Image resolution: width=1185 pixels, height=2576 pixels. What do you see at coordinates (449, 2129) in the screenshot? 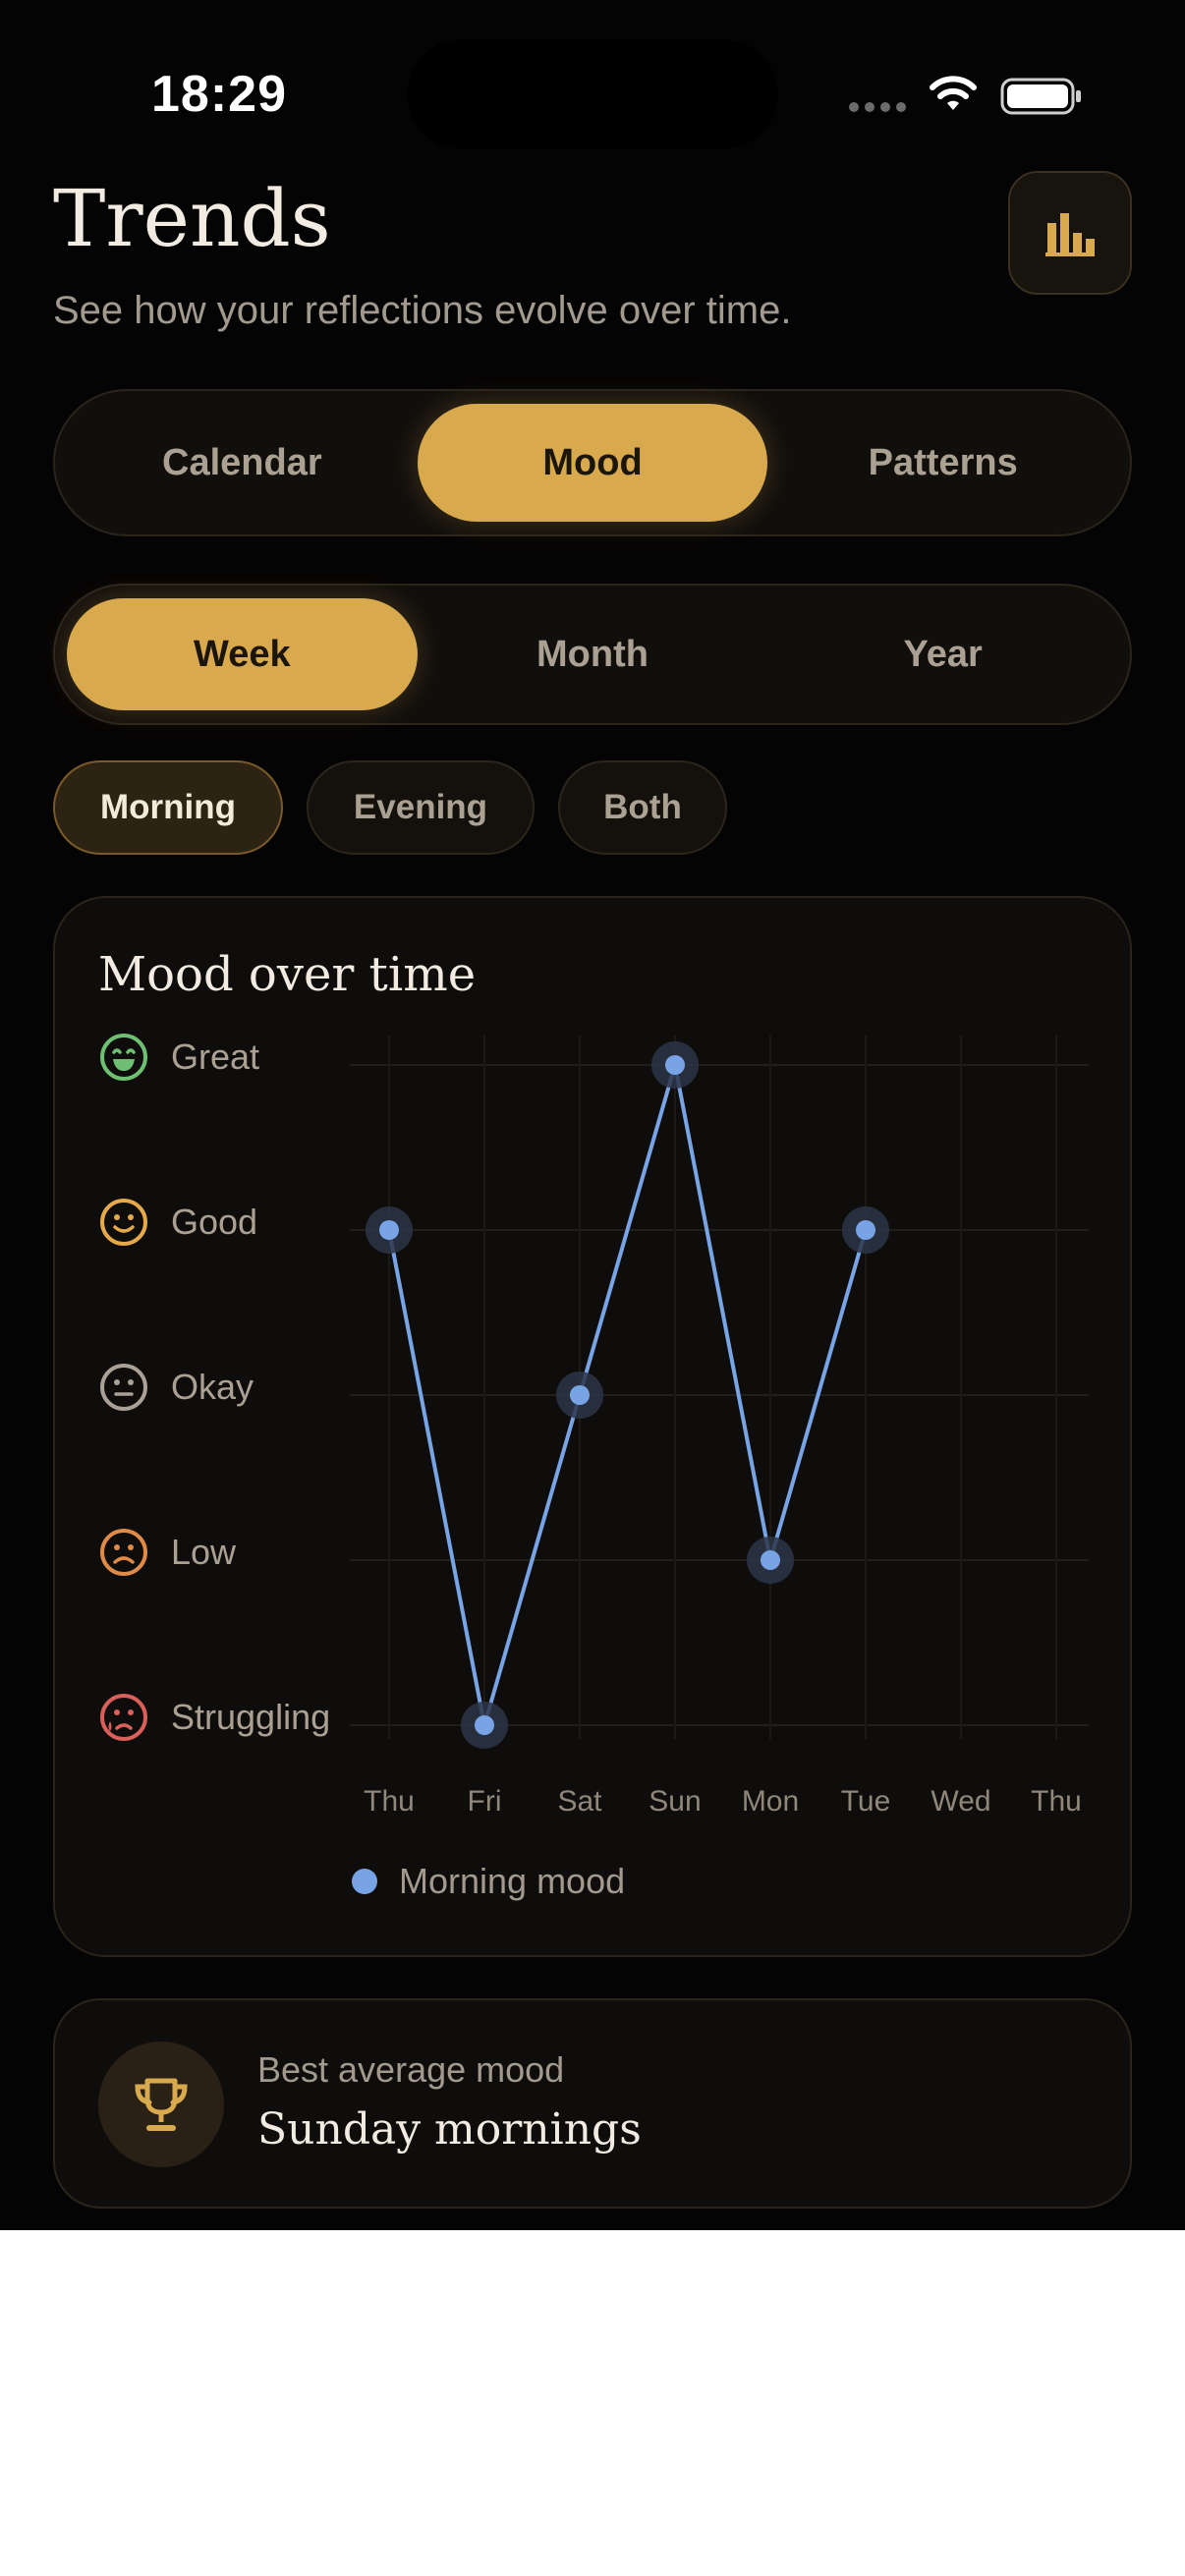
I see `insight-value: Sunday mornings` at bounding box center [449, 2129].